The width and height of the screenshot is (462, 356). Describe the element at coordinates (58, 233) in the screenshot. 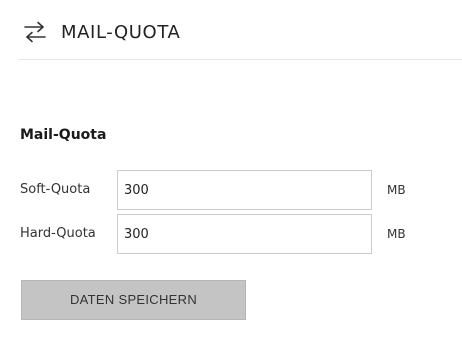

I see `hard-quota-label: Hard-Quota` at that location.